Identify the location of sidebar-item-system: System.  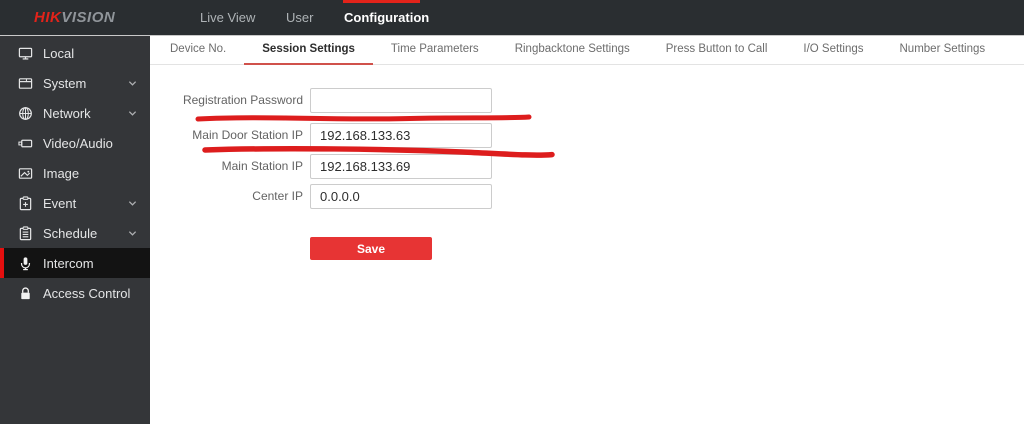
(75, 83).